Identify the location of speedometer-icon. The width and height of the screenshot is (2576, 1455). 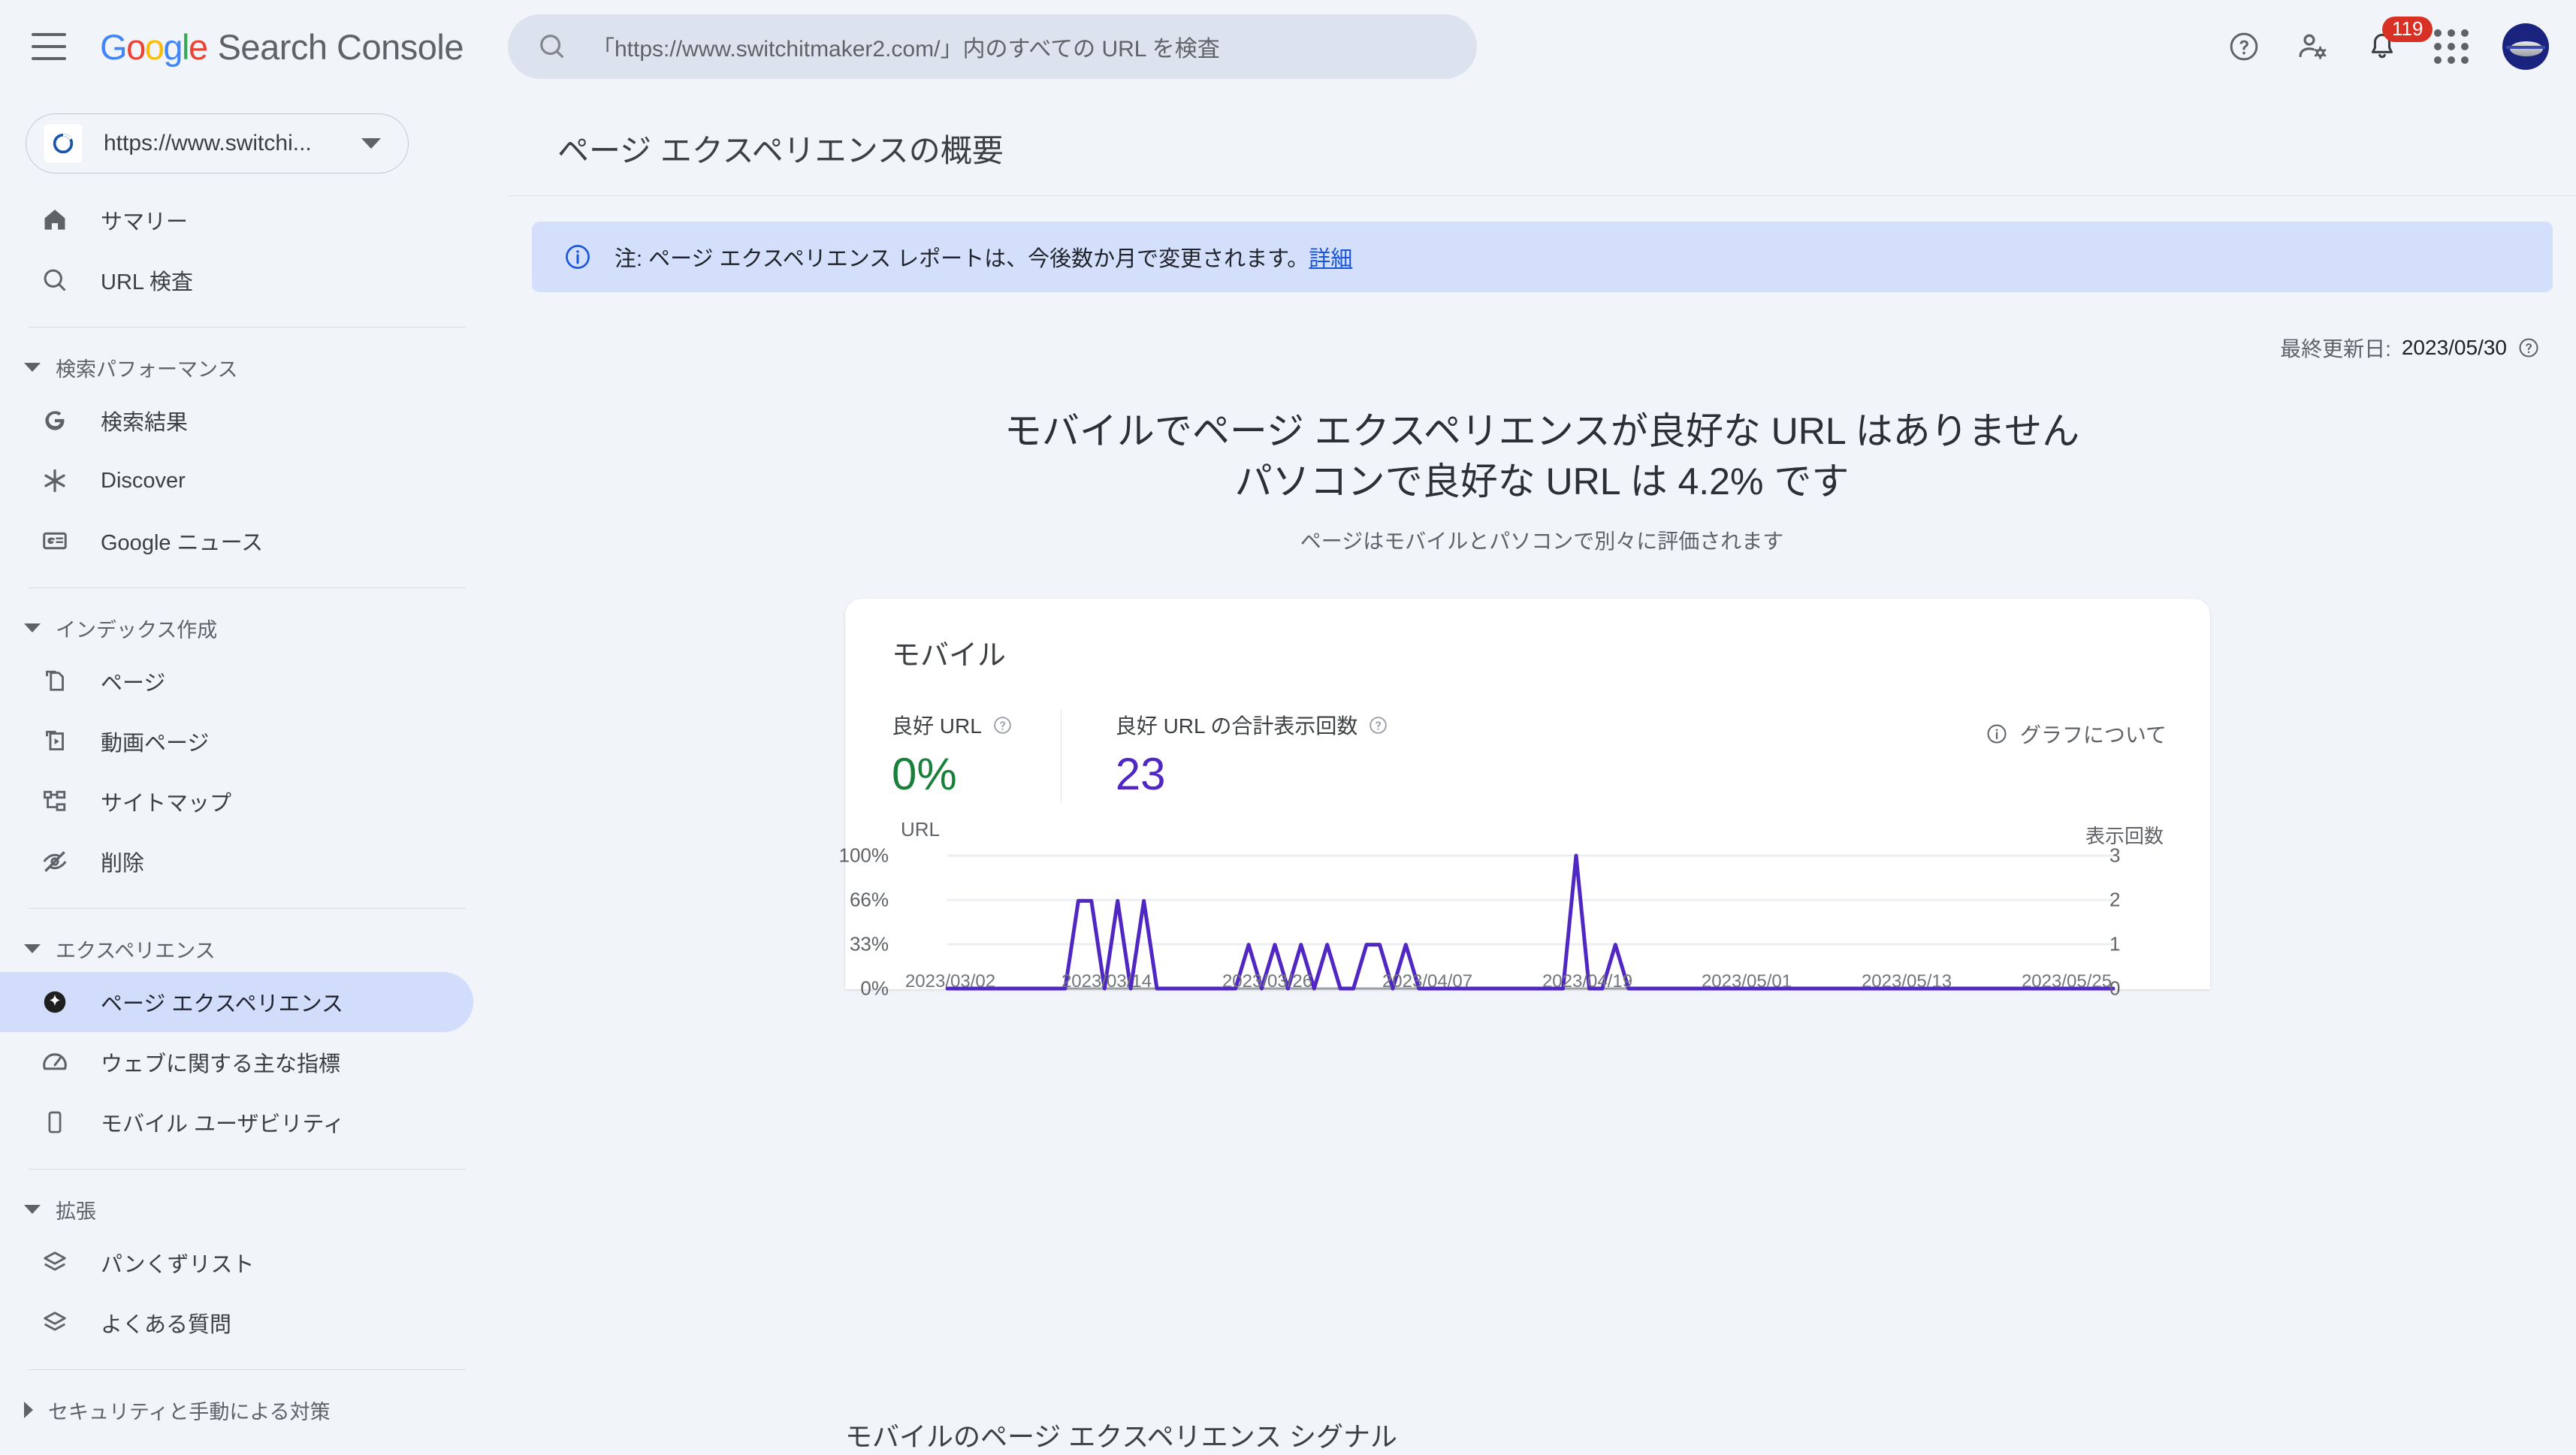
(55, 1062).